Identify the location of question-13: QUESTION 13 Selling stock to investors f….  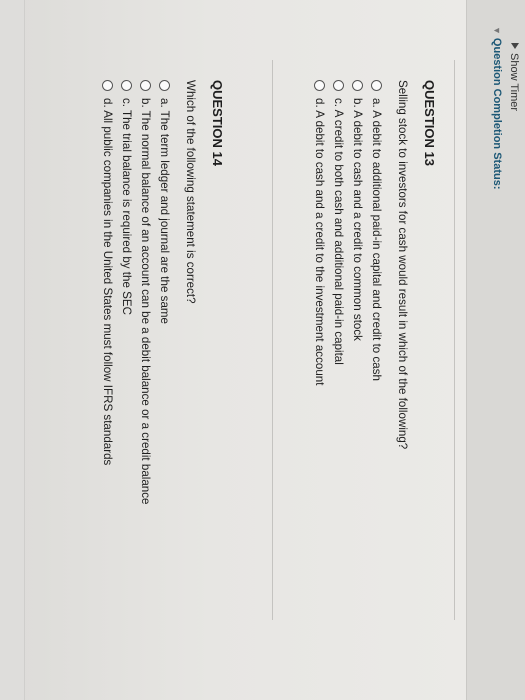
(373, 264).